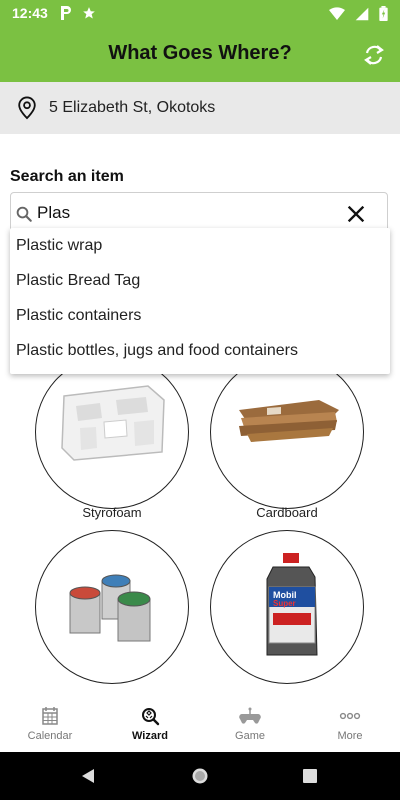 This screenshot has width=400, height=800. Describe the element at coordinates (112, 512) in the screenshot. I see `item-label: Styrofoam` at that location.